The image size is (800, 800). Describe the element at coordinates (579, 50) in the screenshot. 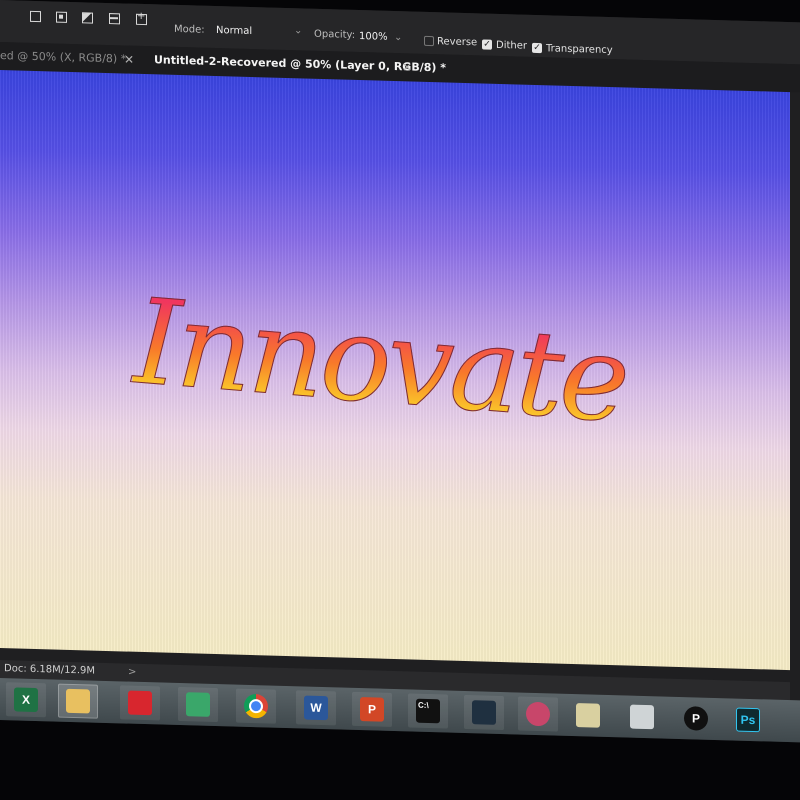

I see `transparency-label: Transparency` at that location.